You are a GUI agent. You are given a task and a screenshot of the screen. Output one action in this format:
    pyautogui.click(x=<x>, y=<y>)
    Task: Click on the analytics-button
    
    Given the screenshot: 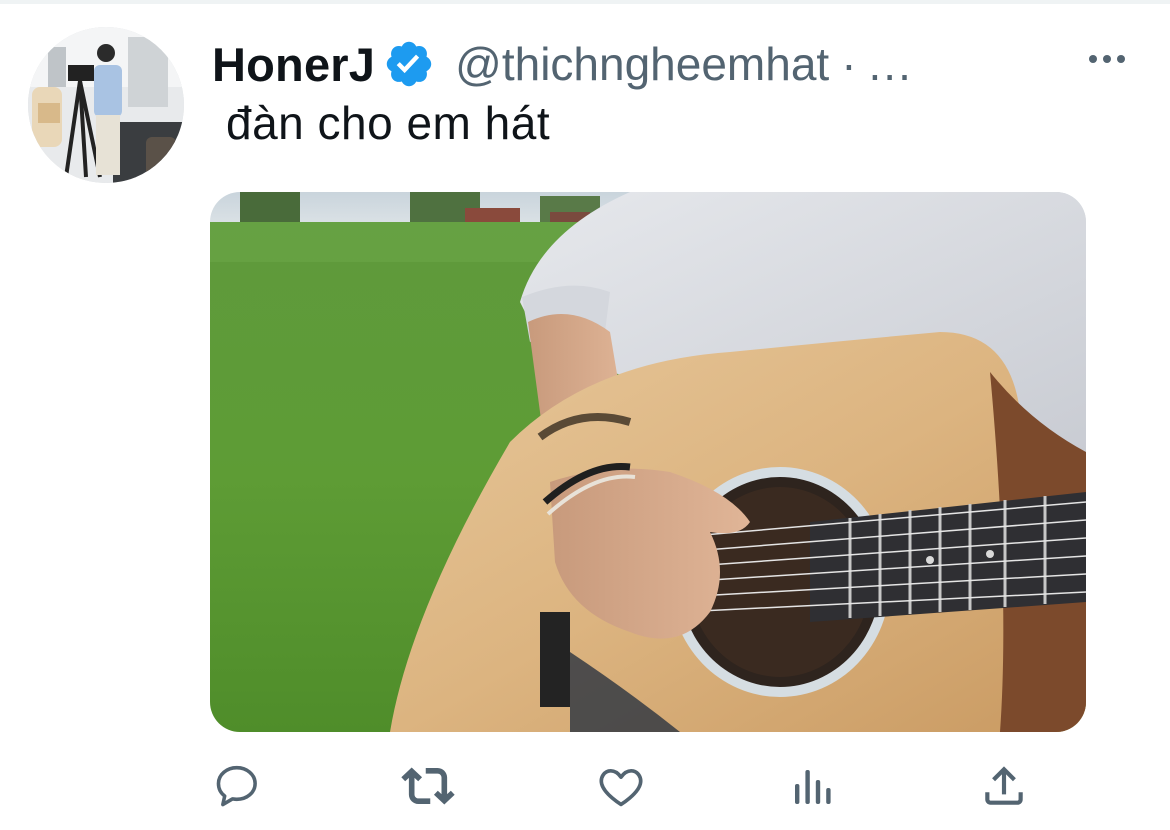 What is the action you would take?
    pyautogui.click(x=813, y=786)
    